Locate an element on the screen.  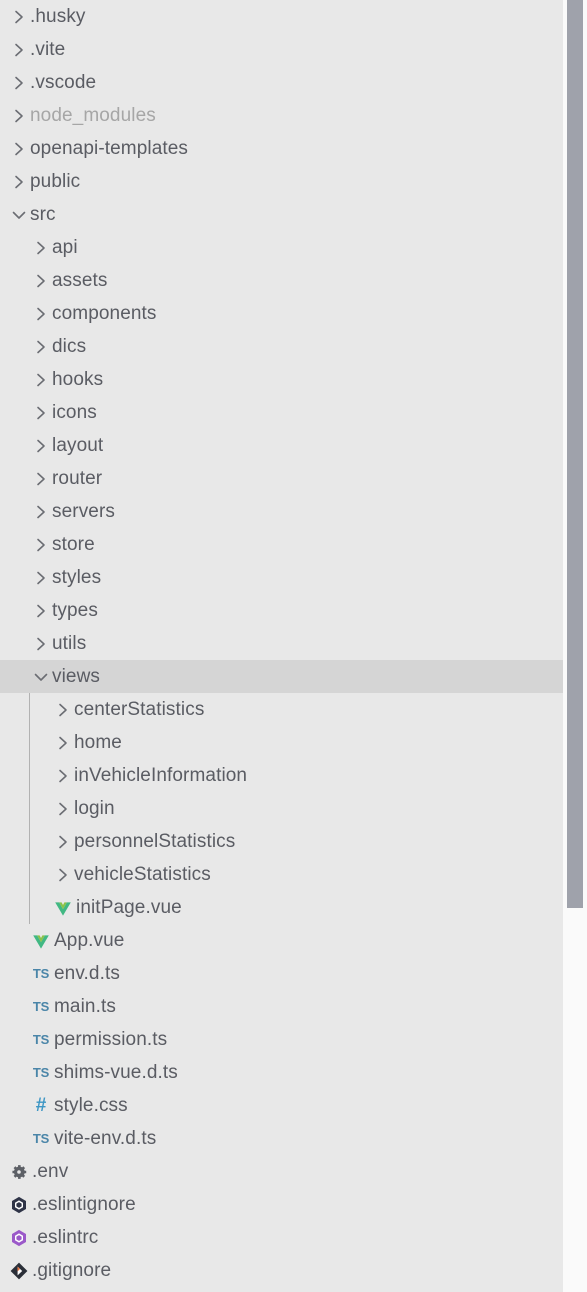
tree-item-folder: vehicleStatistics is located at coordinates (293, 874).